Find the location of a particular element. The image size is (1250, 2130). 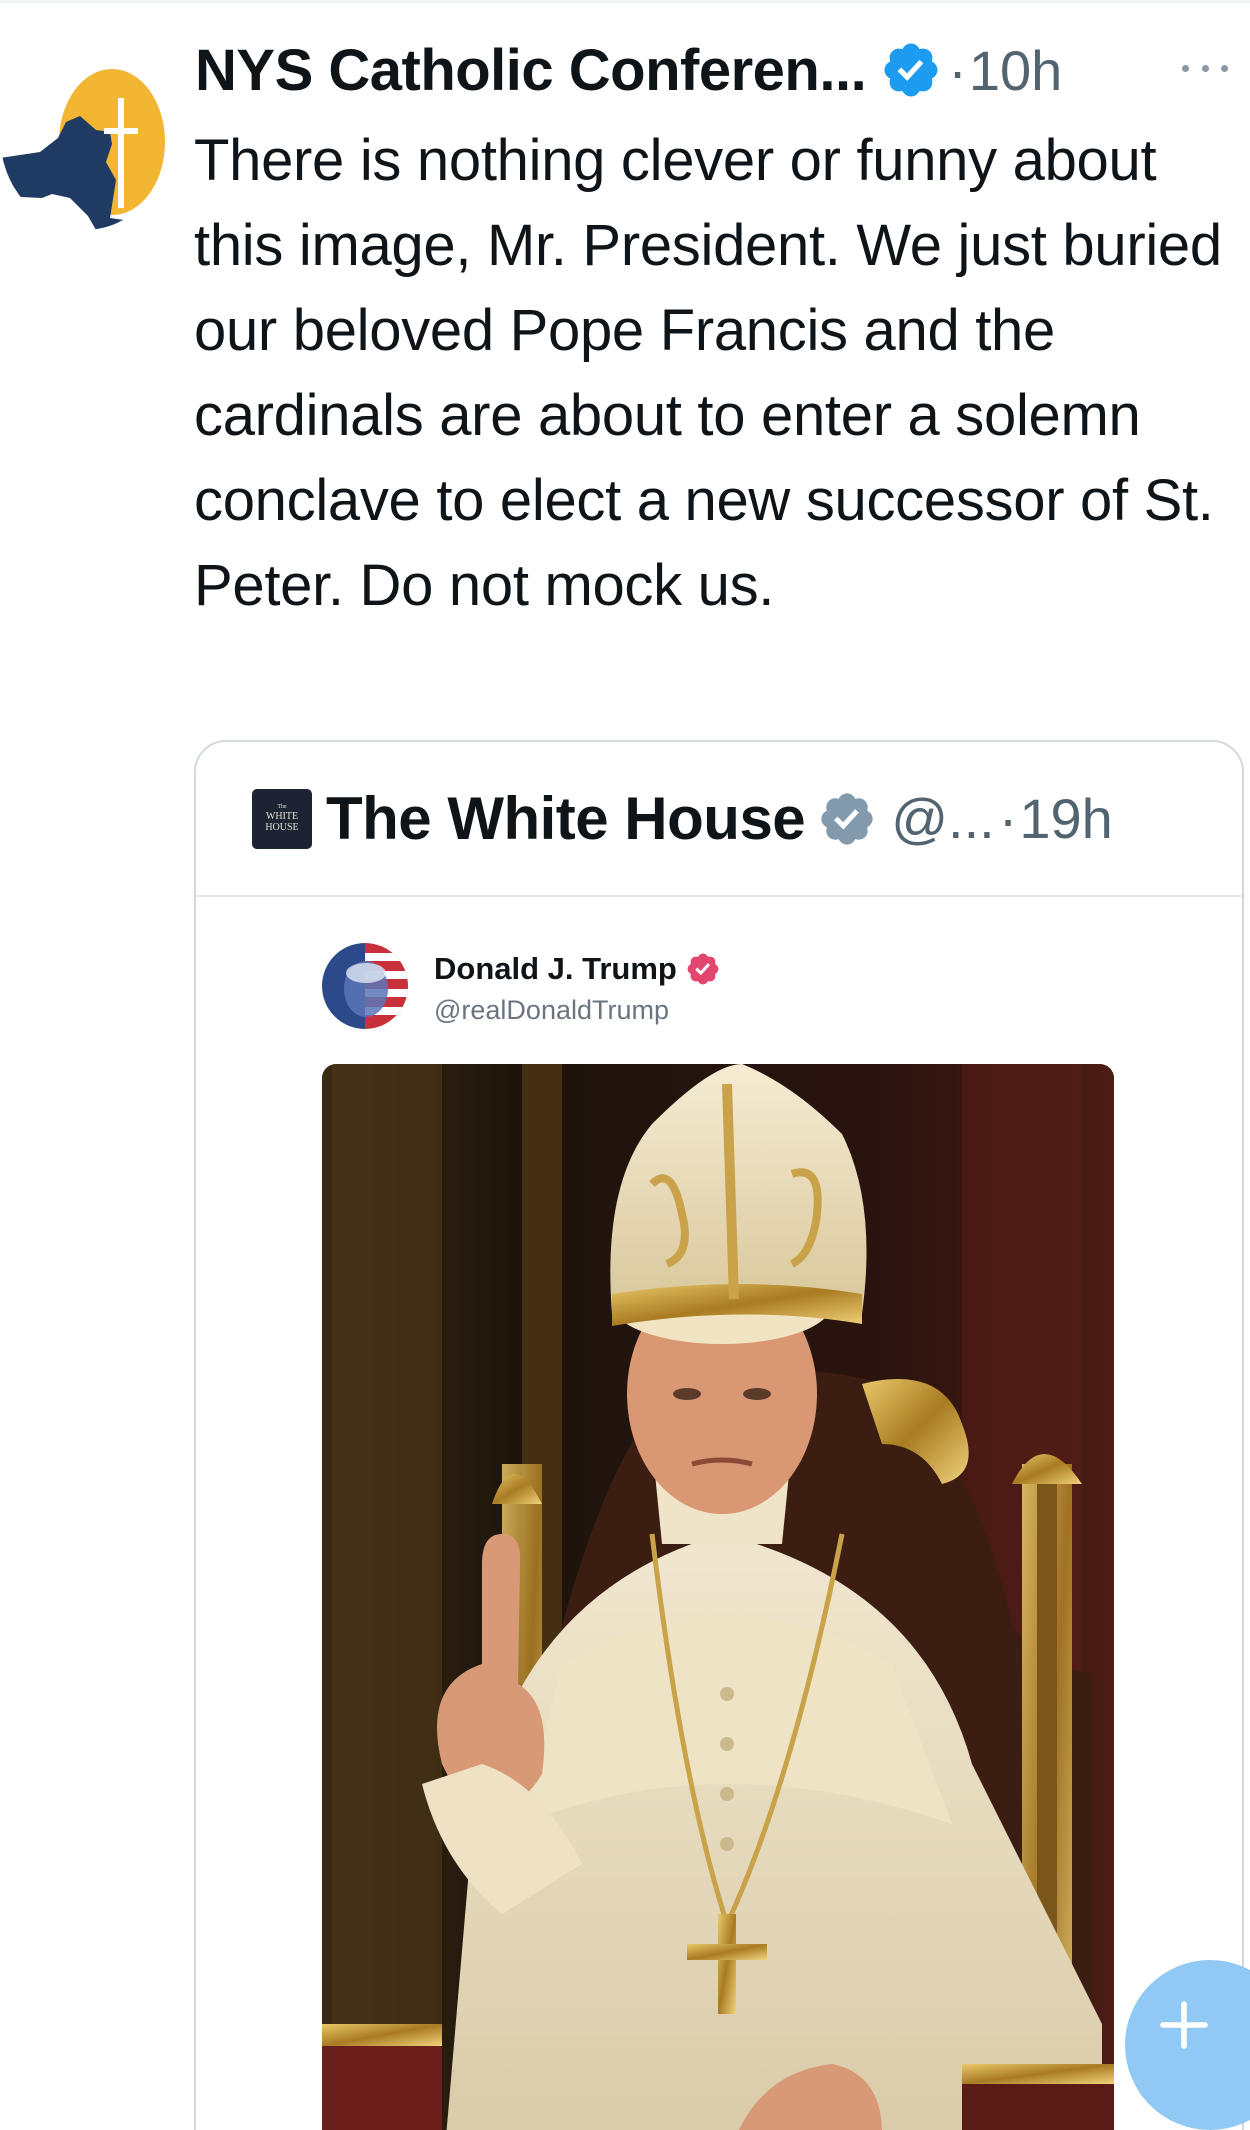

embedded-avatar is located at coordinates (365, 986).